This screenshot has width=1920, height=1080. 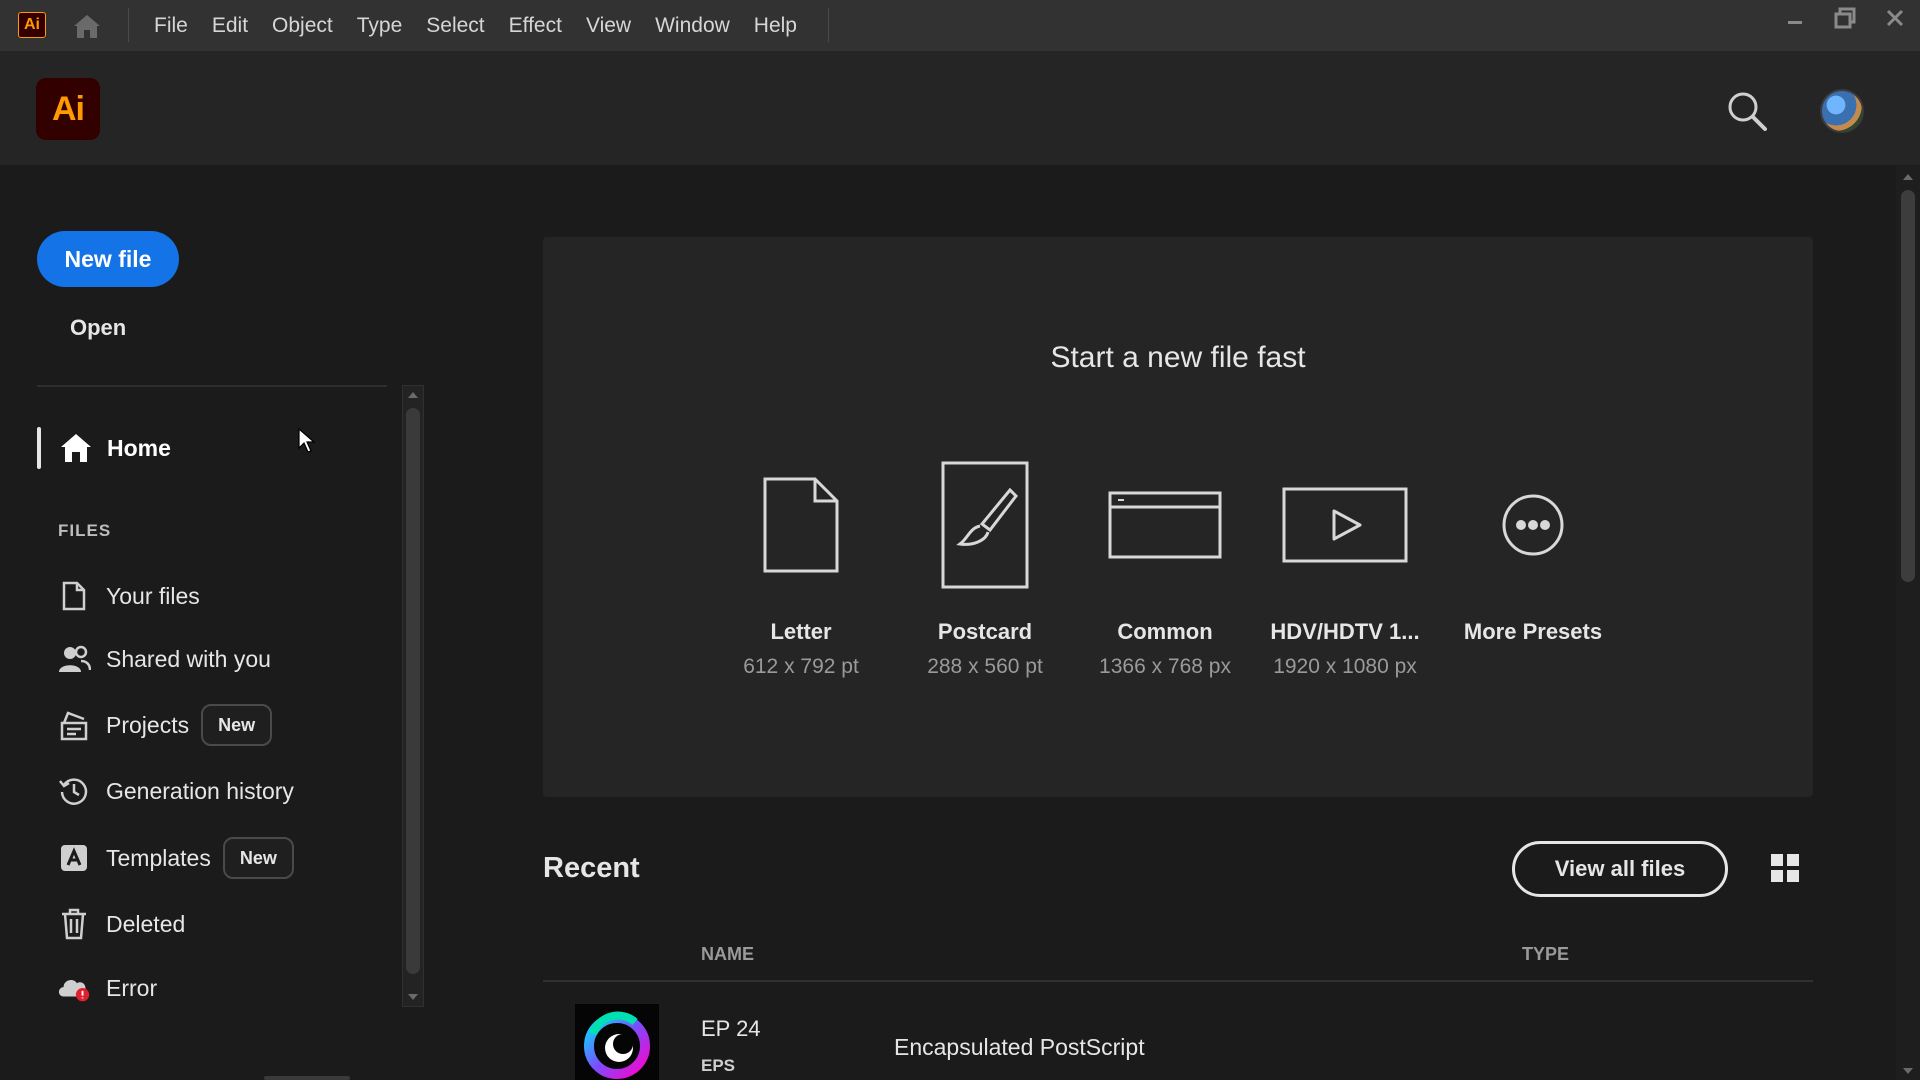 What do you see at coordinates (801, 525) in the screenshot?
I see `letter-doc-icon` at bounding box center [801, 525].